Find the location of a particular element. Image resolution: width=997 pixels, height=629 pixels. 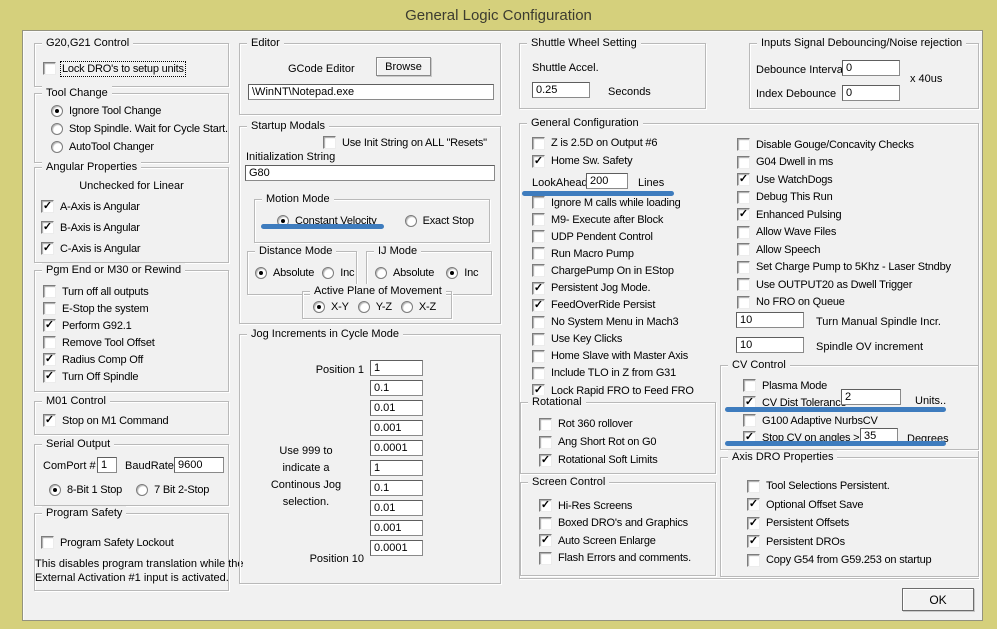

checkbox-row: Turn Off Spindle is located at coordinates (99, 376).